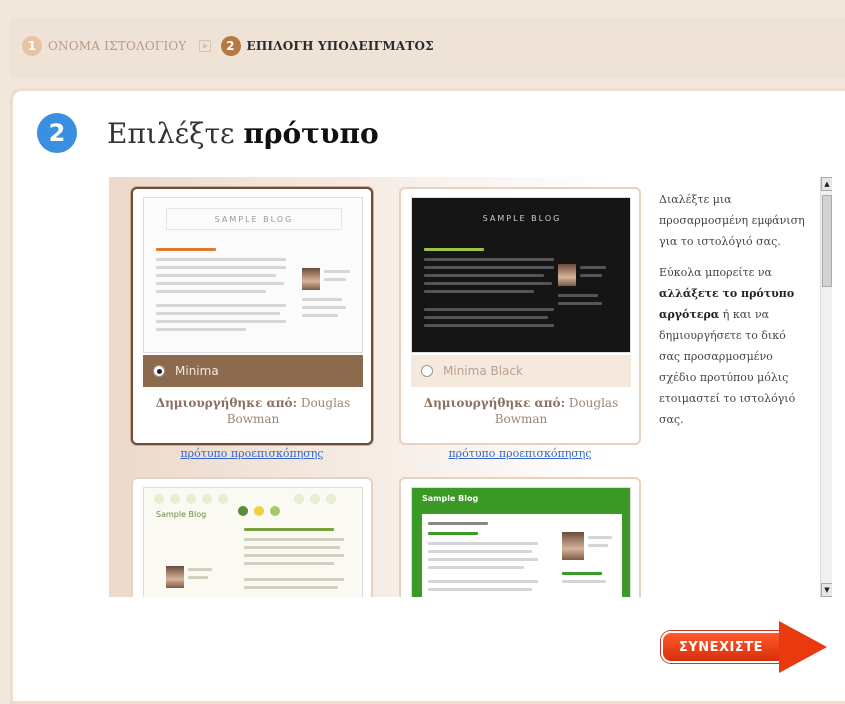 The height and width of the screenshot is (704, 845). I want to click on step-arrow-icon, so click(204, 46).